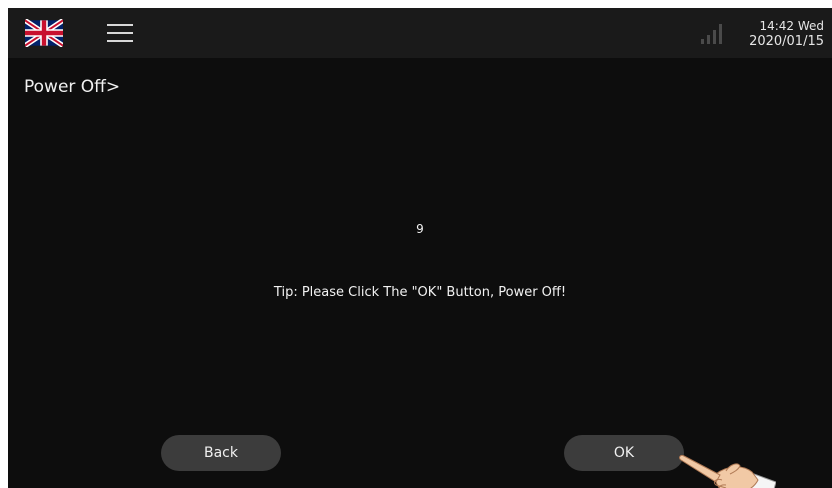 The width and height of the screenshot is (832, 488). What do you see at coordinates (624, 453) in the screenshot?
I see `ok-button: OK` at bounding box center [624, 453].